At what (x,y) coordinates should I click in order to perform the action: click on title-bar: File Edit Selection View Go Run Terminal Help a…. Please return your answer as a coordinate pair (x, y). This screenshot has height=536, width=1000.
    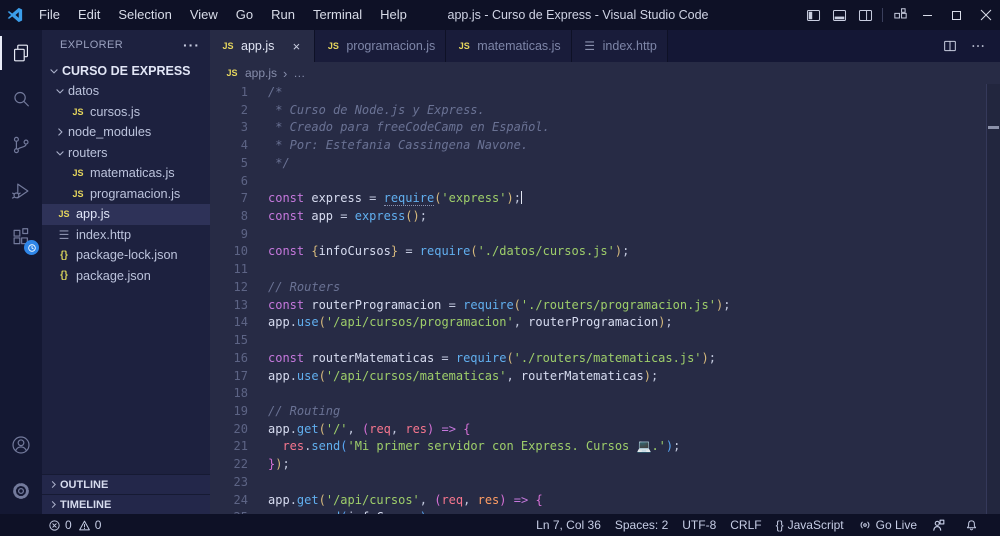
    Looking at the image, I should click on (500, 15).